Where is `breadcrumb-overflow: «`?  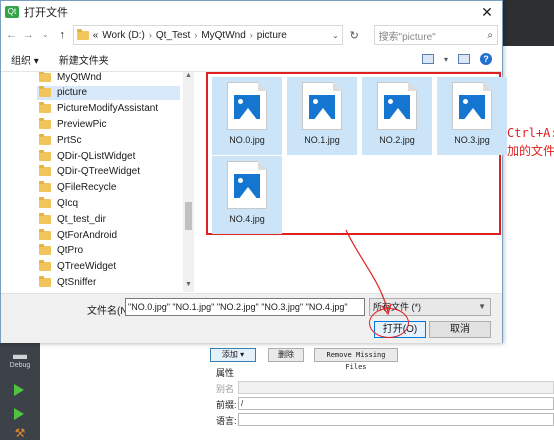
breadcrumb-overflow: « is located at coordinates (96, 35).